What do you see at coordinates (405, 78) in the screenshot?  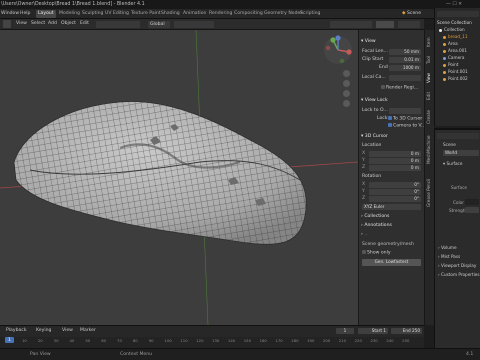 I see `local-camera-field` at bounding box center [405, 78].